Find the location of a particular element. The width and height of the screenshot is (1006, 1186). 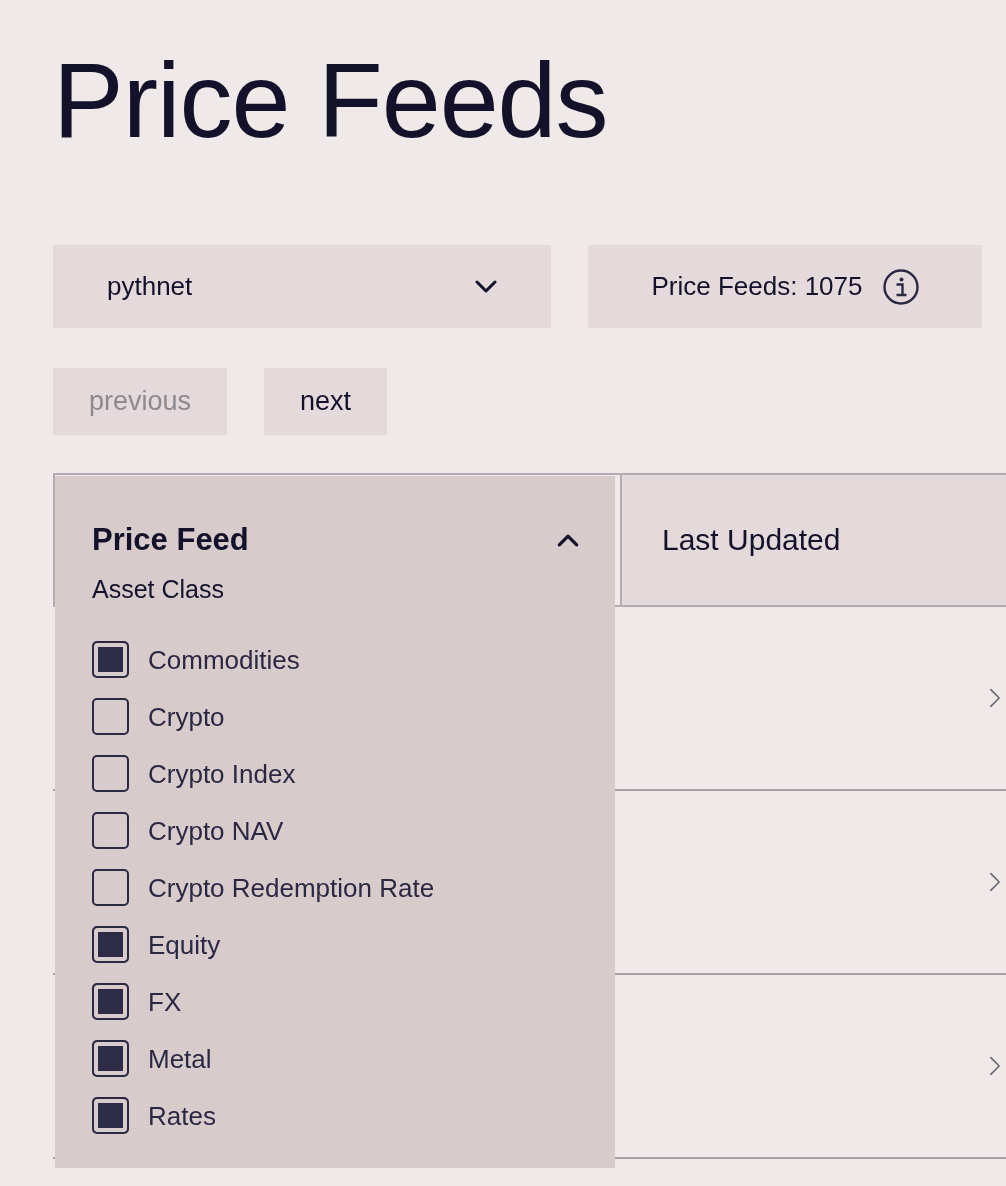

option-label: Metal is located at coordinates (180, 1058).